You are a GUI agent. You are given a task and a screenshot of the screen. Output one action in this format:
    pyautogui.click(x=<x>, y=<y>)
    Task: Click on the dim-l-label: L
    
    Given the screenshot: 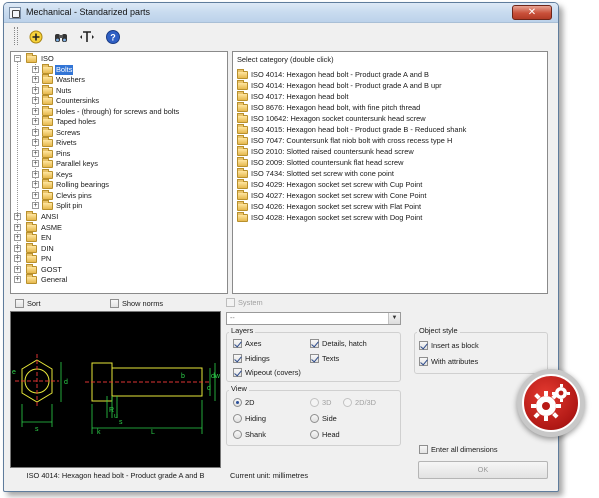 What is the action you would take?
    pyautogui.click(x=153, y=432)
    